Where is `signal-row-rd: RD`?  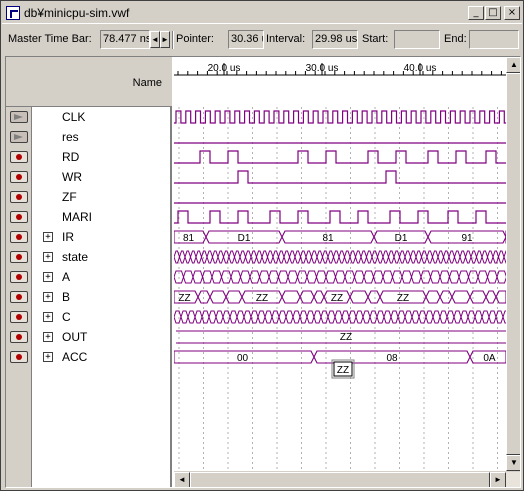 signal-row-rd: RD is located at coordinates (89, 157).